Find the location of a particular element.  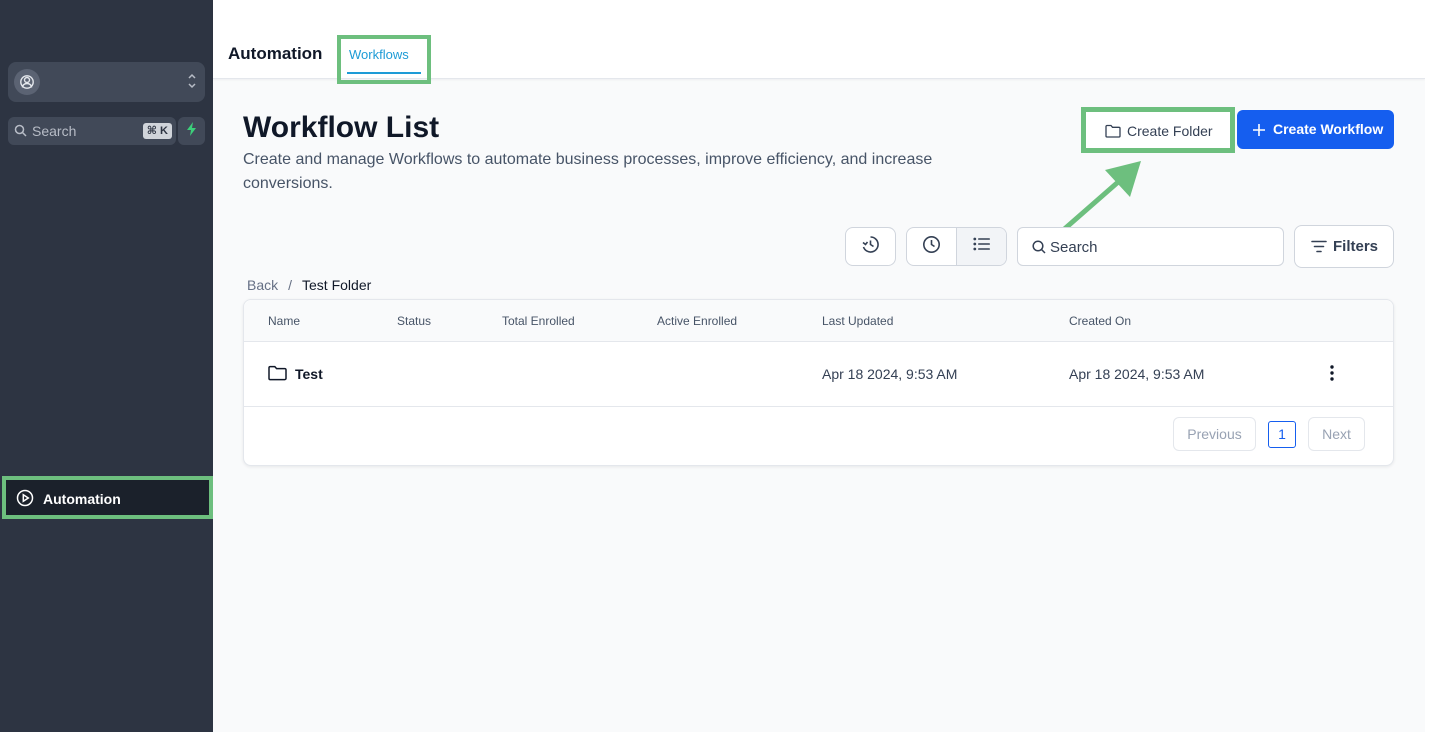

sidebar-item-label: Automation is located at coordinates (82, 499).